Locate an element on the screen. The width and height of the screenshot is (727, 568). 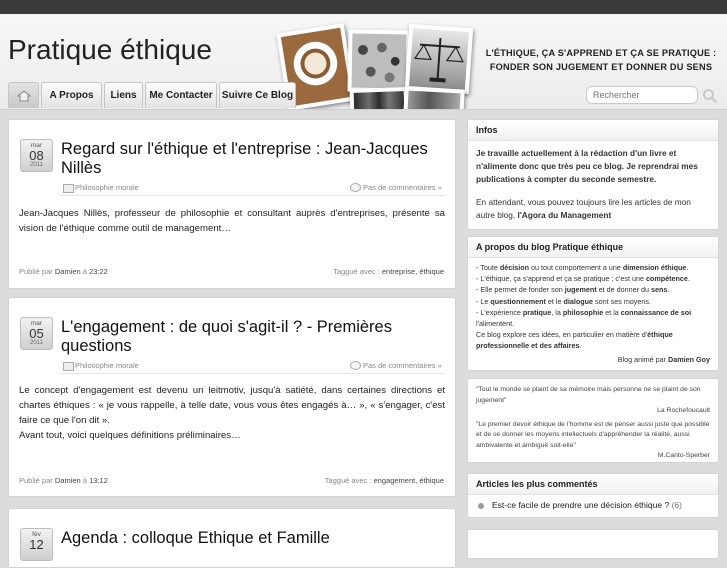
about-line: professionnelle et des affaires. is located at coordinates (529, 346).